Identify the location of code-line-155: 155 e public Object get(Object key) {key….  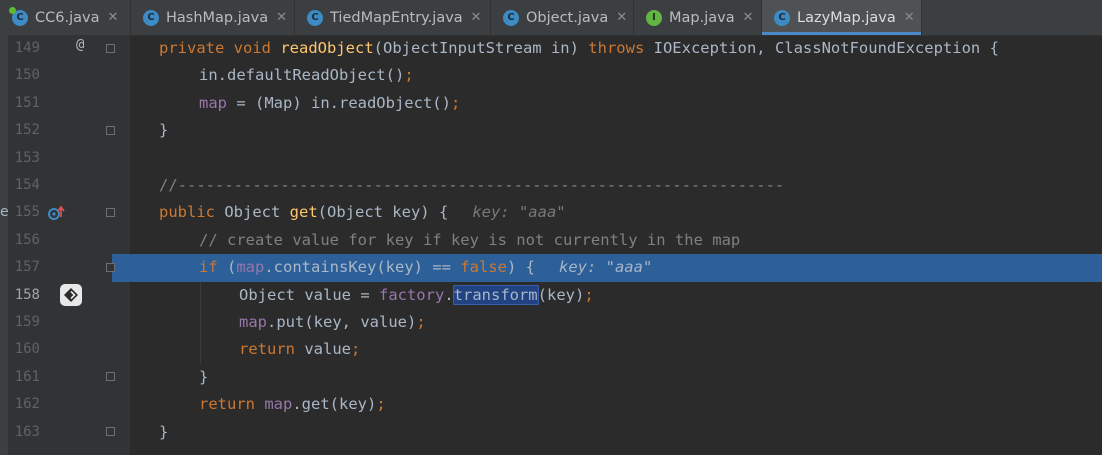
(551, 212).